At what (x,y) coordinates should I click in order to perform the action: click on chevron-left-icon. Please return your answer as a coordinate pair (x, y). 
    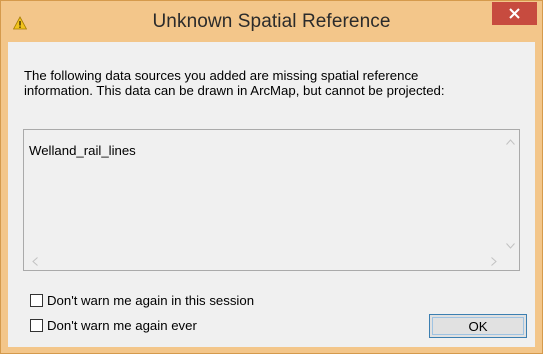
    Looking at the image, I should click on (34, 262).